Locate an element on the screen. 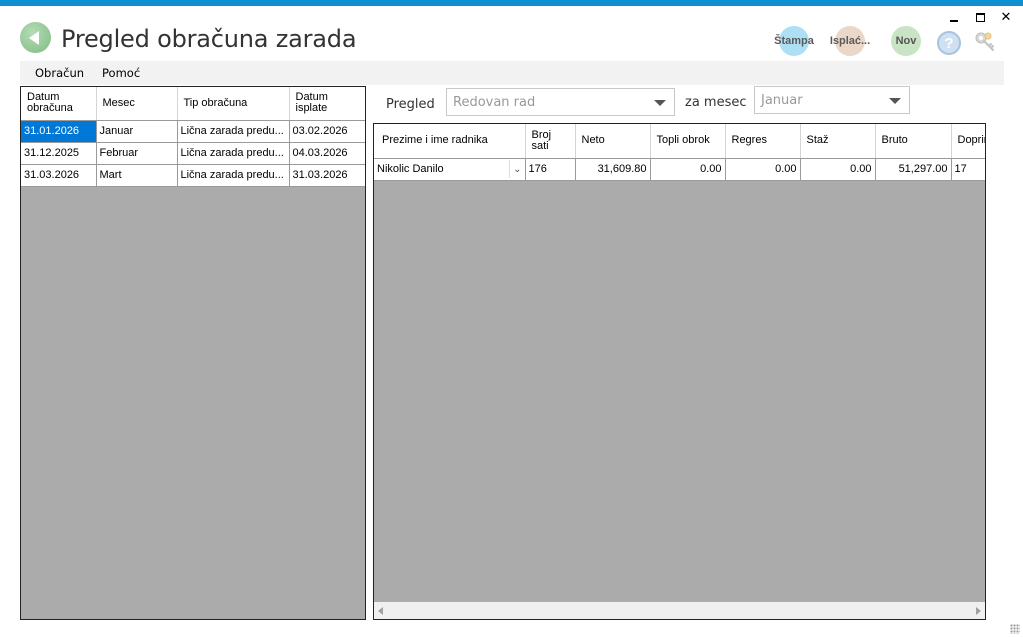  new-button-label: Nov is located at coordinates (906, 41).